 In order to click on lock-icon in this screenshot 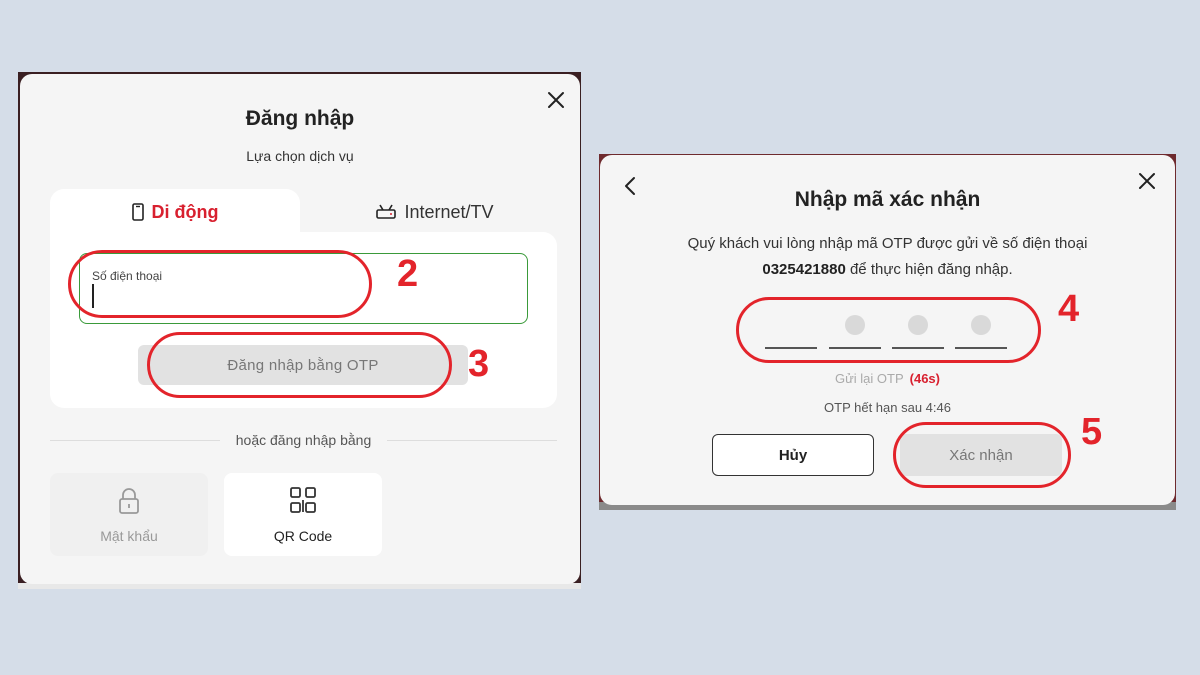, I will do `click(129, 501)`.